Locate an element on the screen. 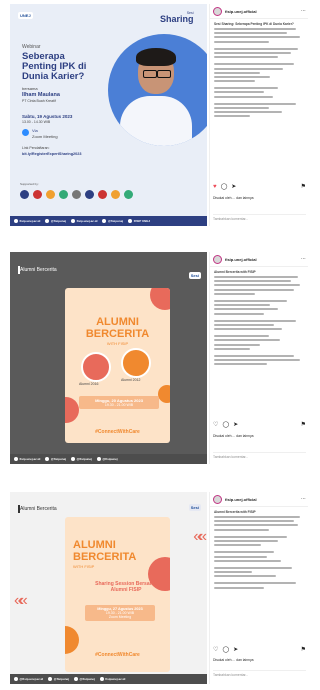 The width and height of the screenshot is (320, 690). alumni-label-2: Alumni 2012 is located at coordinates (131, 380).